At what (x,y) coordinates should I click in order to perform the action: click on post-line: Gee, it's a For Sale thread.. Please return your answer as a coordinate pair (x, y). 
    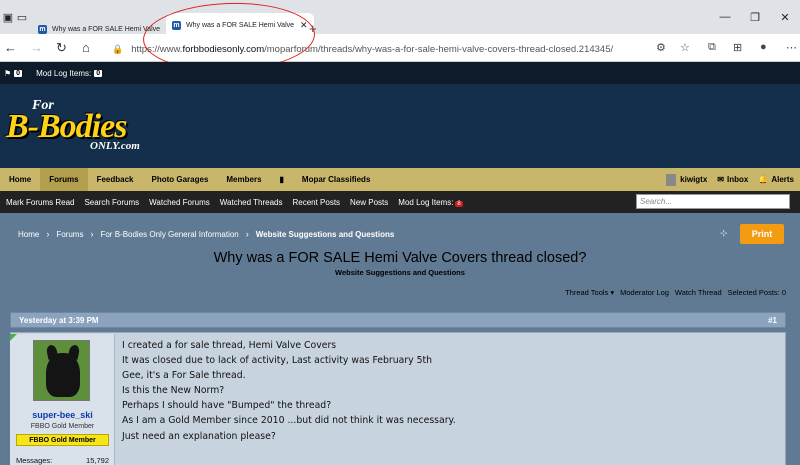
    Looking at the image, I should click on (184, 376).